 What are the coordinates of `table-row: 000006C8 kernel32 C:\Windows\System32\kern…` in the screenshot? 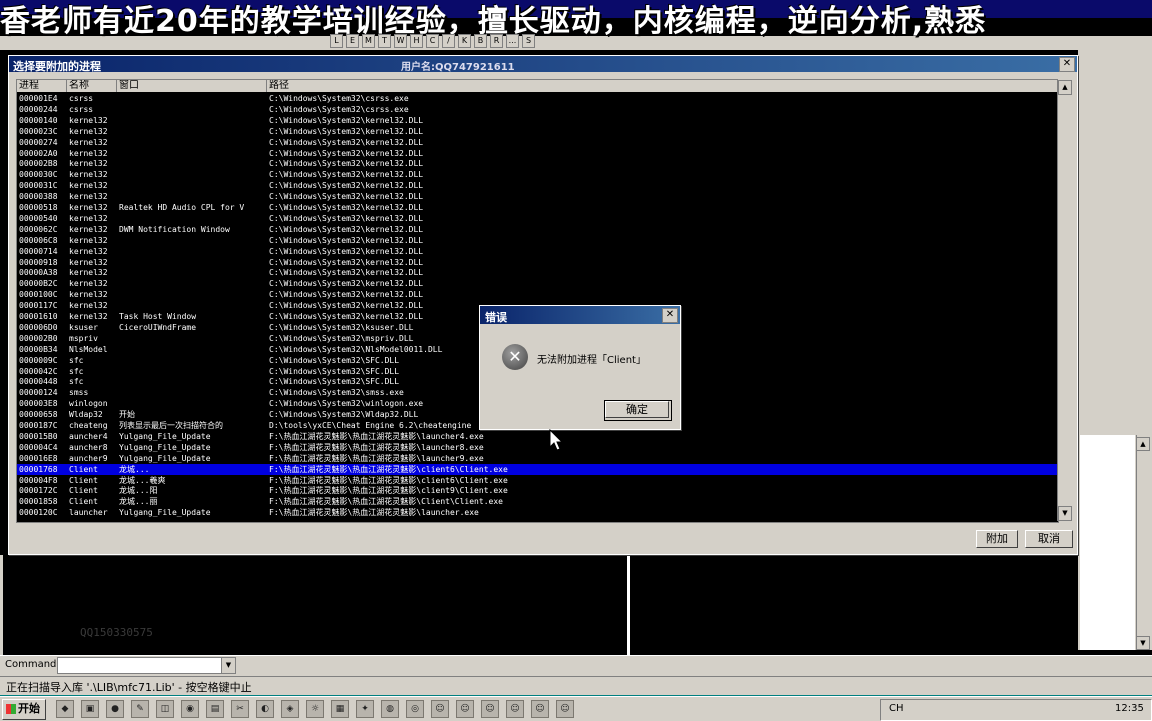 It's located at (537, 240).